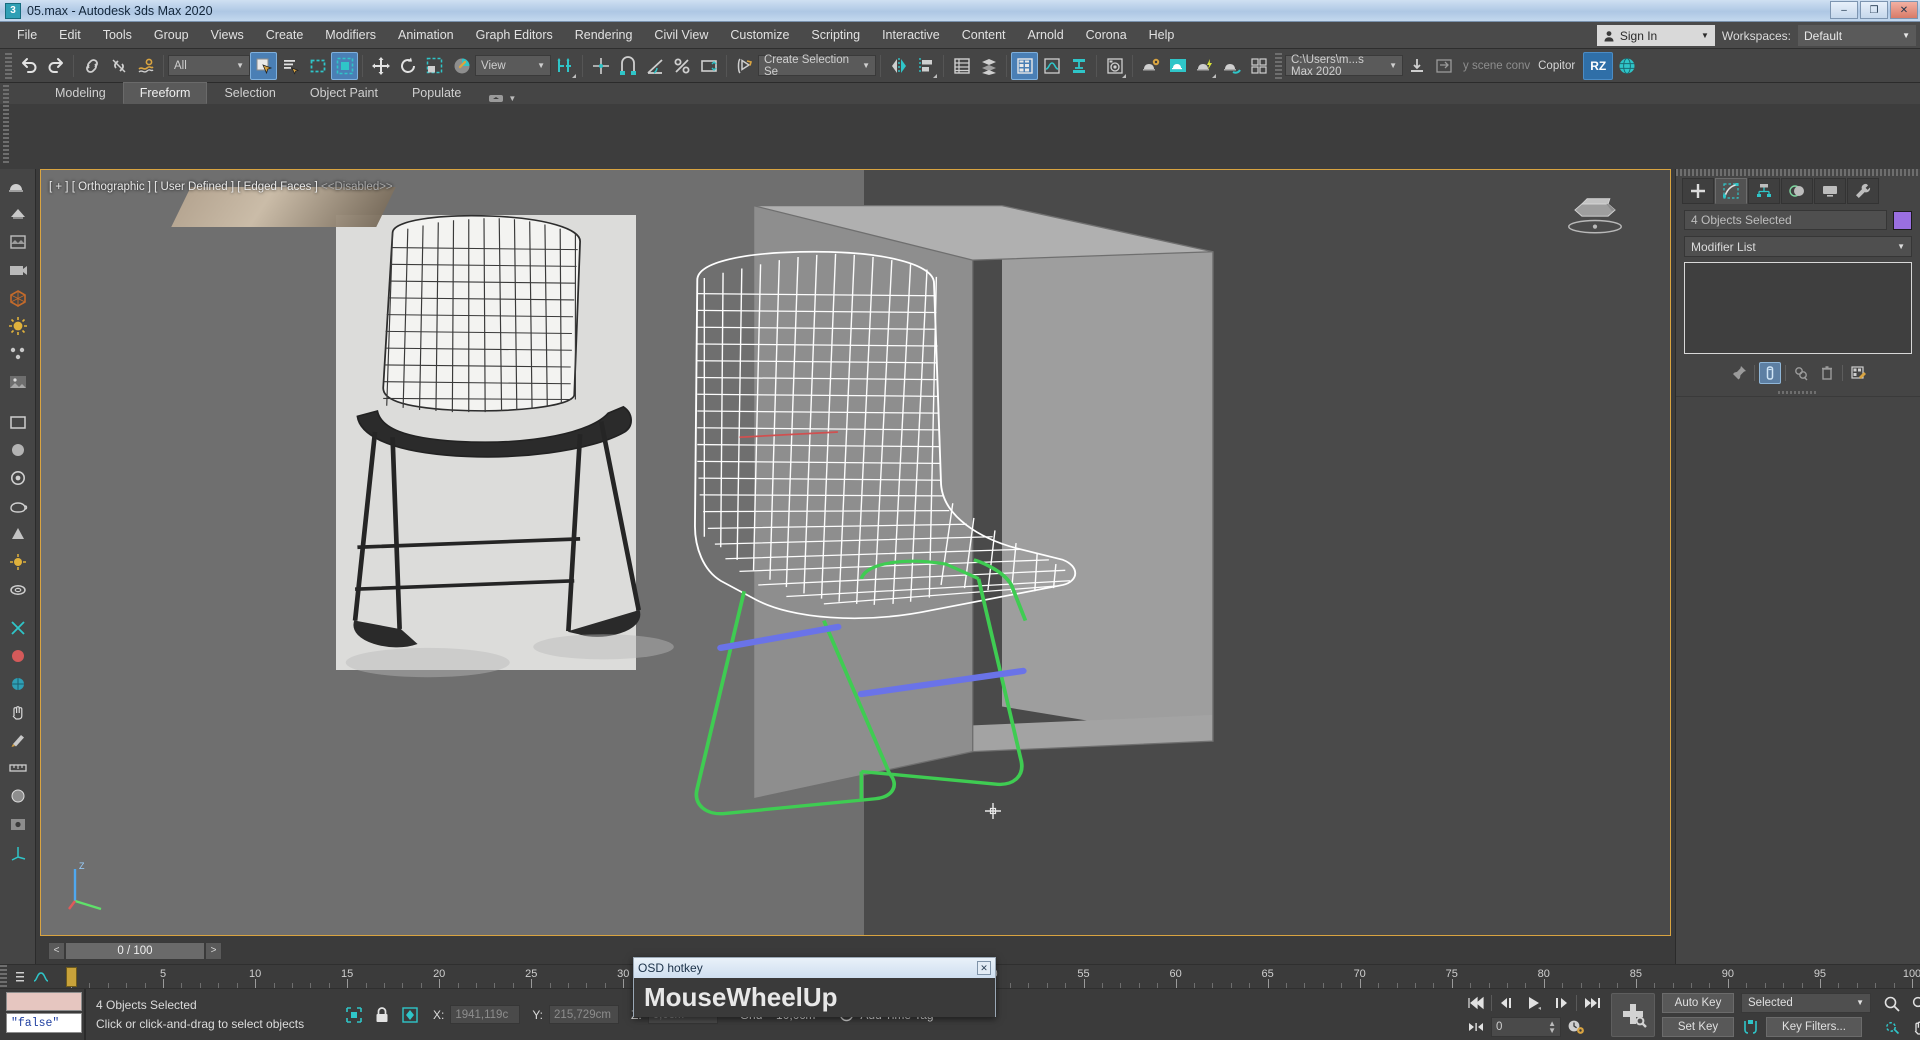  Describe the element at coordinates (18, 534) in the screenshot. I see `cone-primitive-icon` at that location.